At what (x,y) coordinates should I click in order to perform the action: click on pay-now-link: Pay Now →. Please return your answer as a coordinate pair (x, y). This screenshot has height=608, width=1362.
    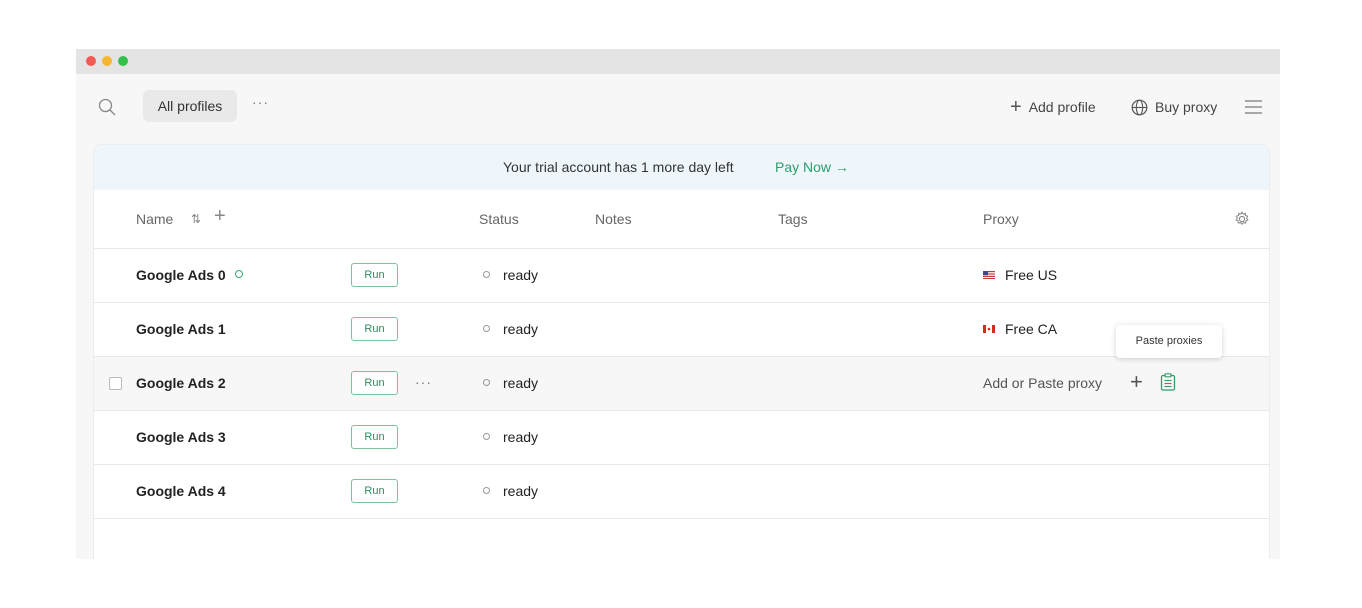
    Looking at the image, I should click on (812, 167).